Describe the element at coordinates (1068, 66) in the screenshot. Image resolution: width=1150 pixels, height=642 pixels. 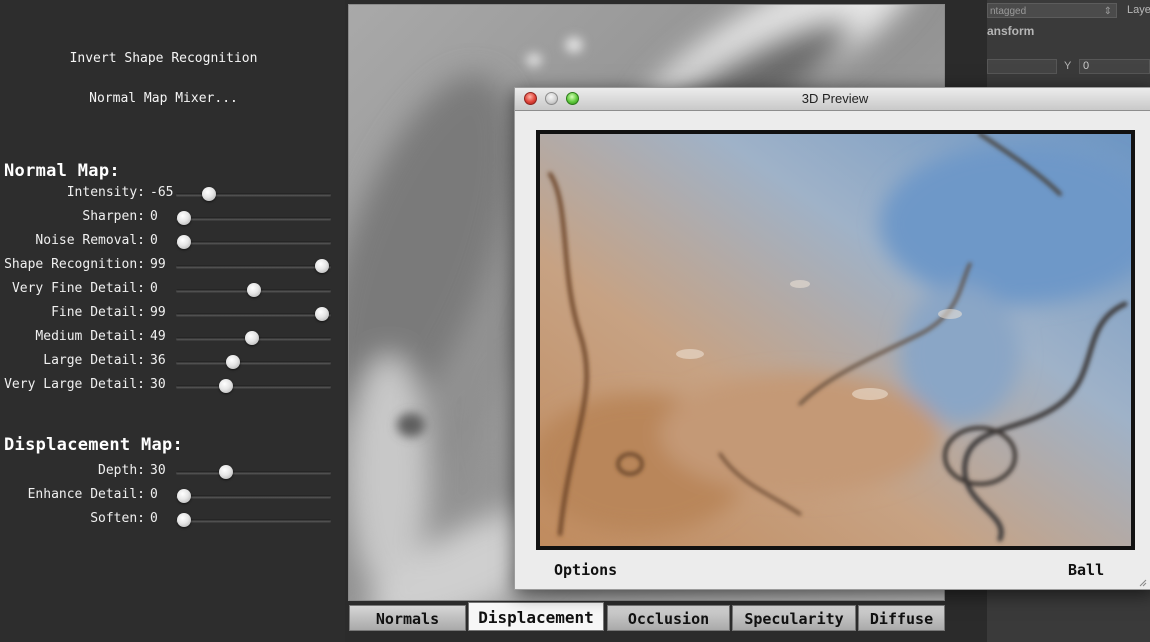
I see `y-label: Y` at that location.